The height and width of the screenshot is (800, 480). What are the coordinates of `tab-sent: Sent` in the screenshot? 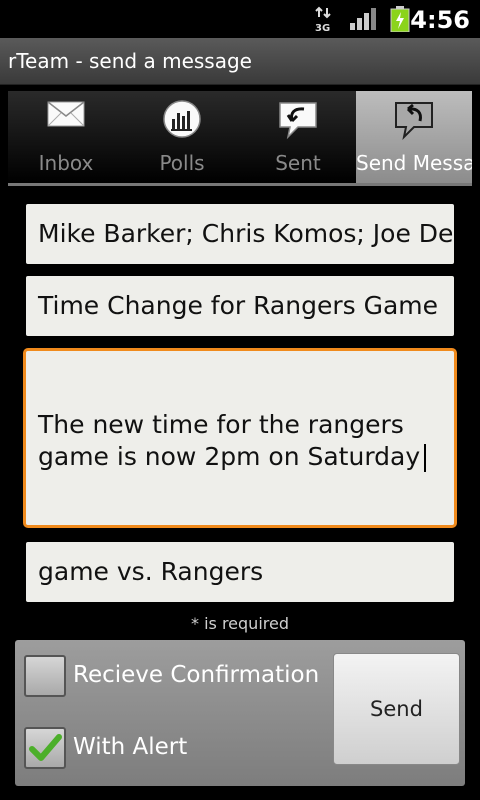 It's located at (298, 137).